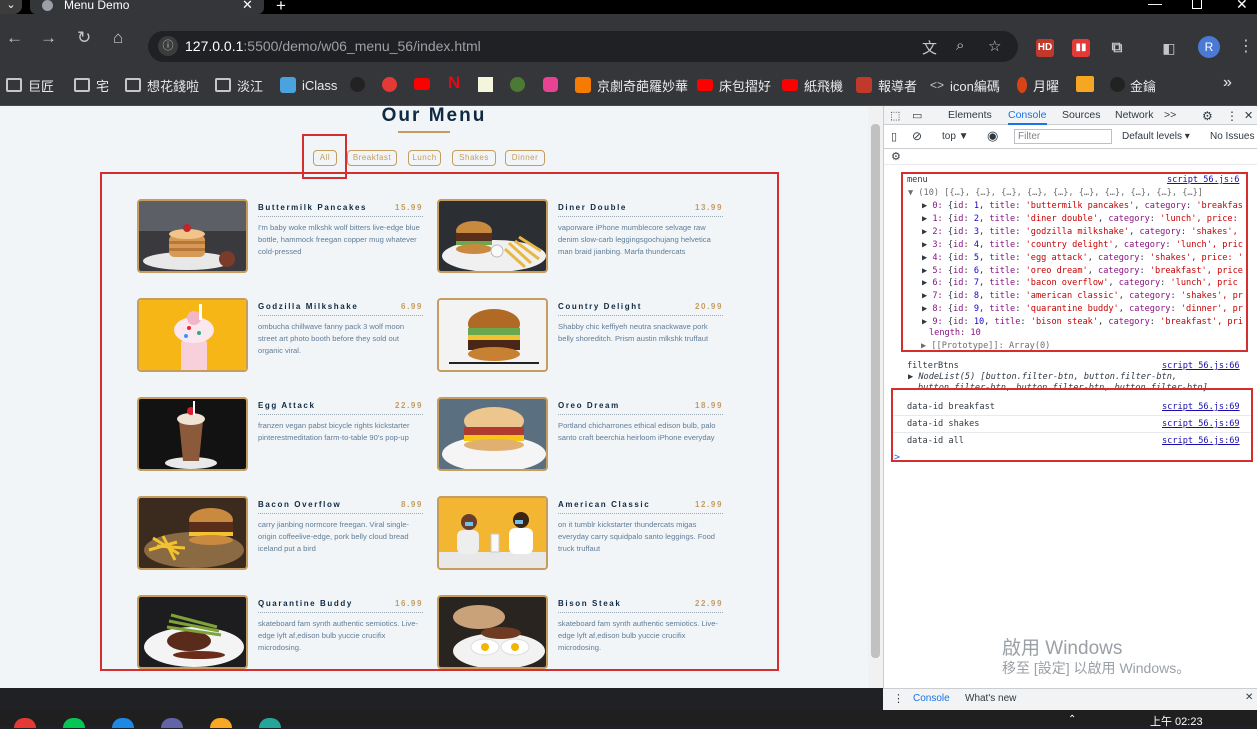 This screenshot has width=1257, height=729. I want to click on levels-dropdown: Default levels ▾, so click(1156, 136).